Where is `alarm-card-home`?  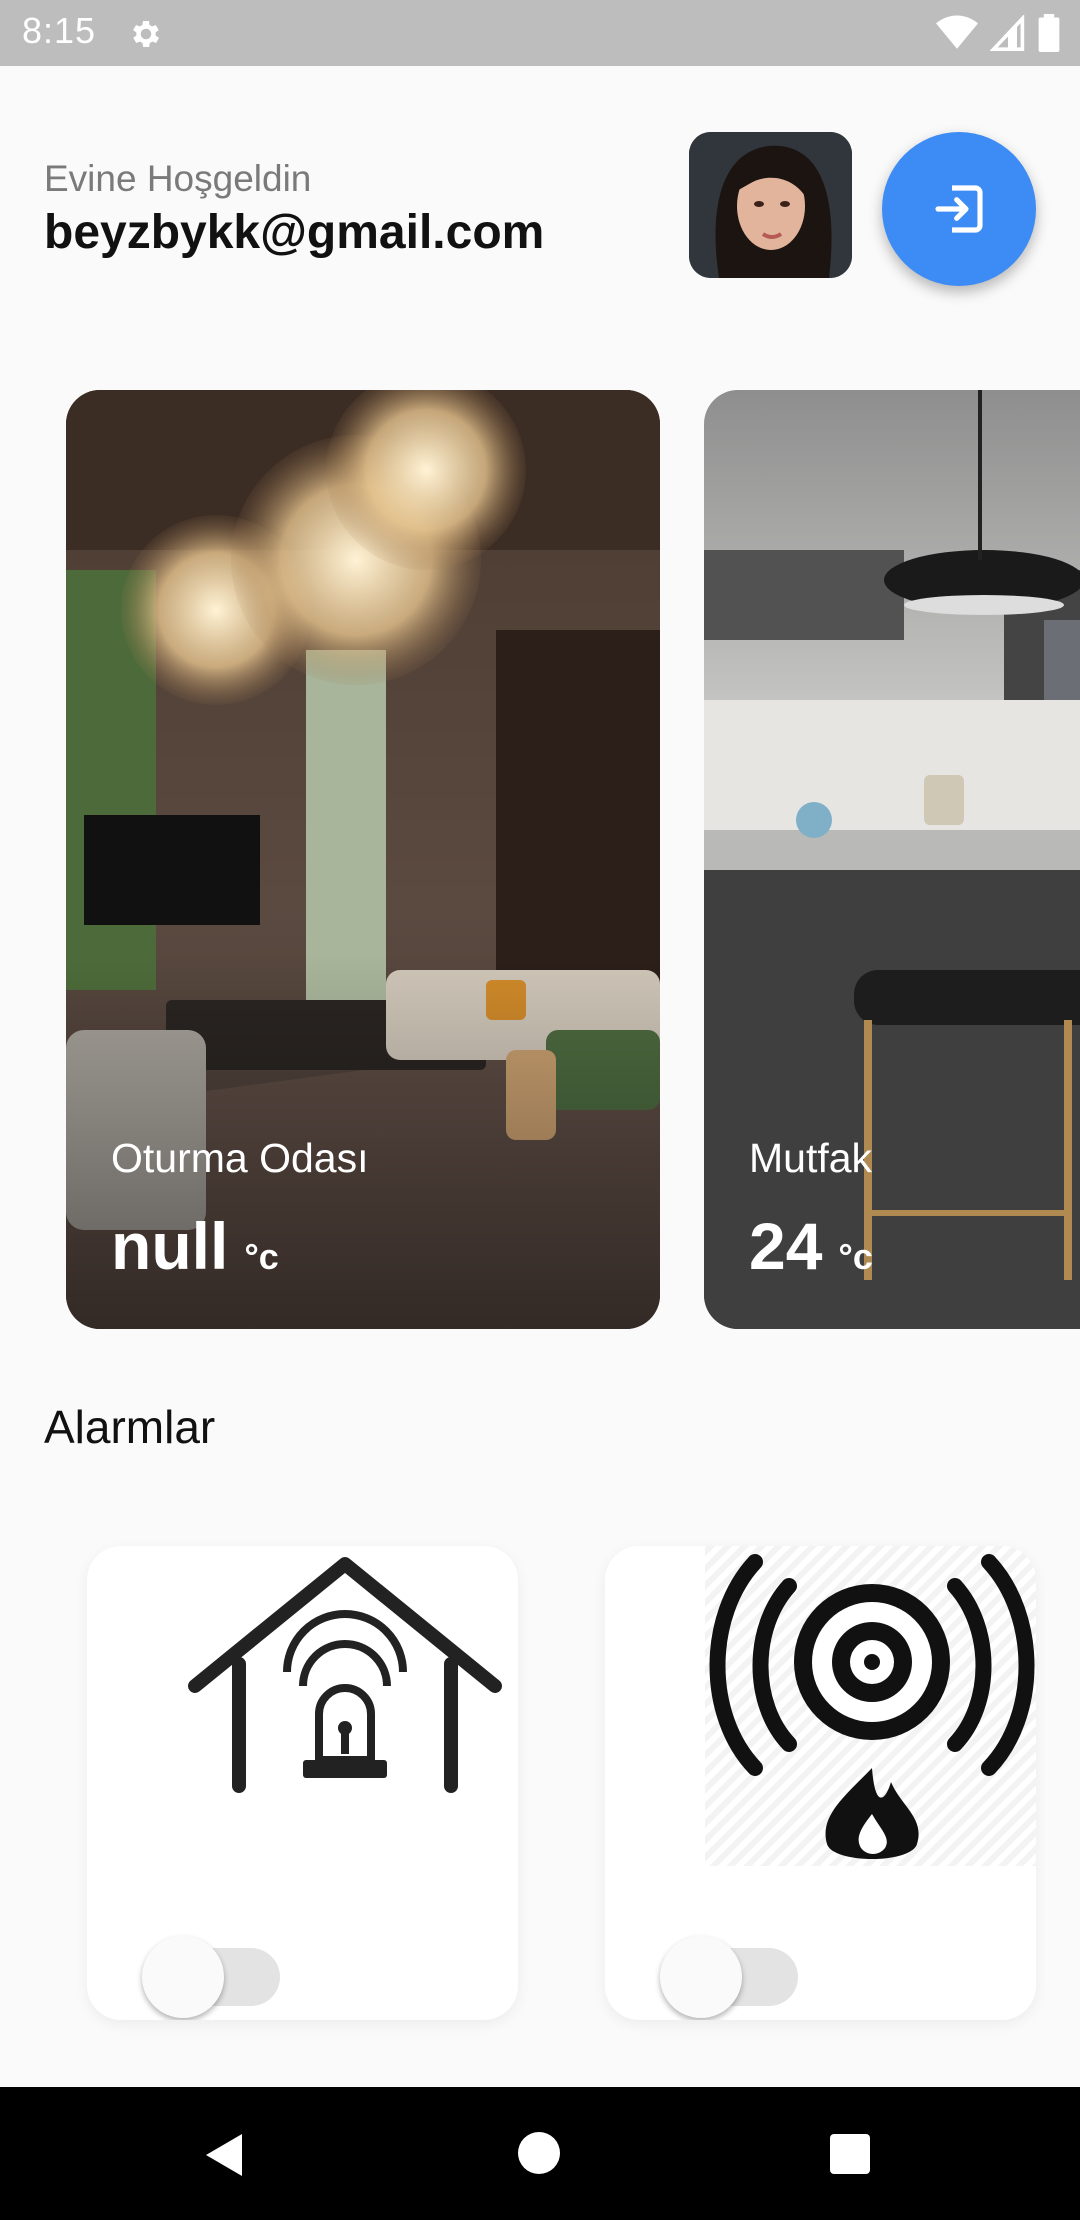 alarm-card-home is located at coordinates (302, 1783).